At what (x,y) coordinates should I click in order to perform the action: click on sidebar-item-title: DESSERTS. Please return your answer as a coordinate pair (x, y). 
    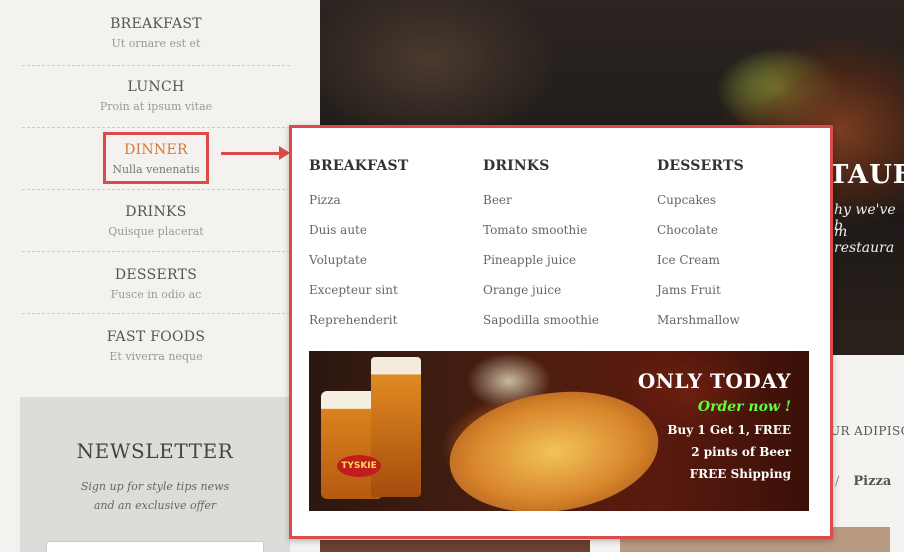
    Looking at the image, I should click on (156, 275).